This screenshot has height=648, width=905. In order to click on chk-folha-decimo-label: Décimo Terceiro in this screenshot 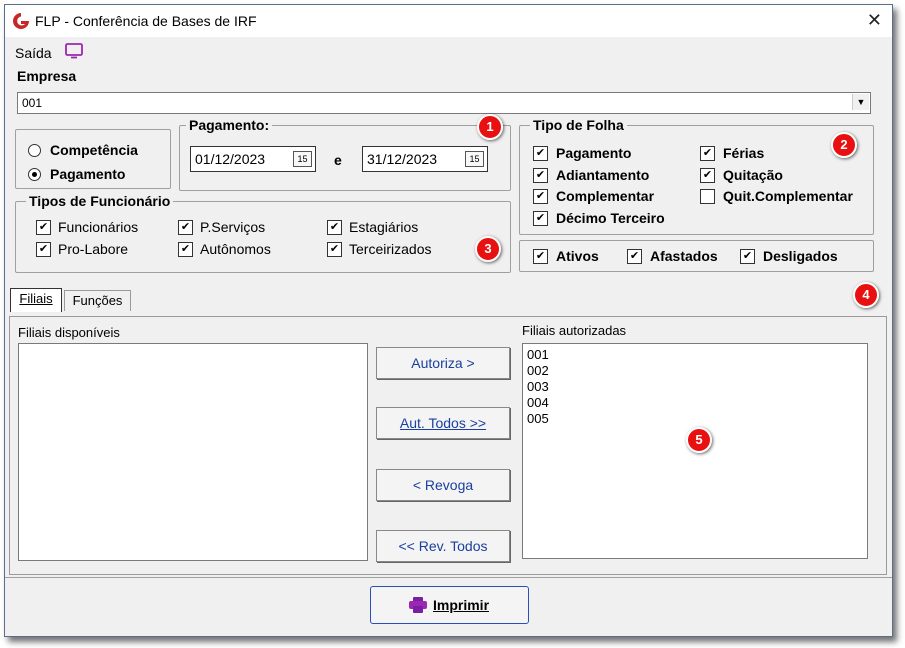, I will do `click(610, 218)`.